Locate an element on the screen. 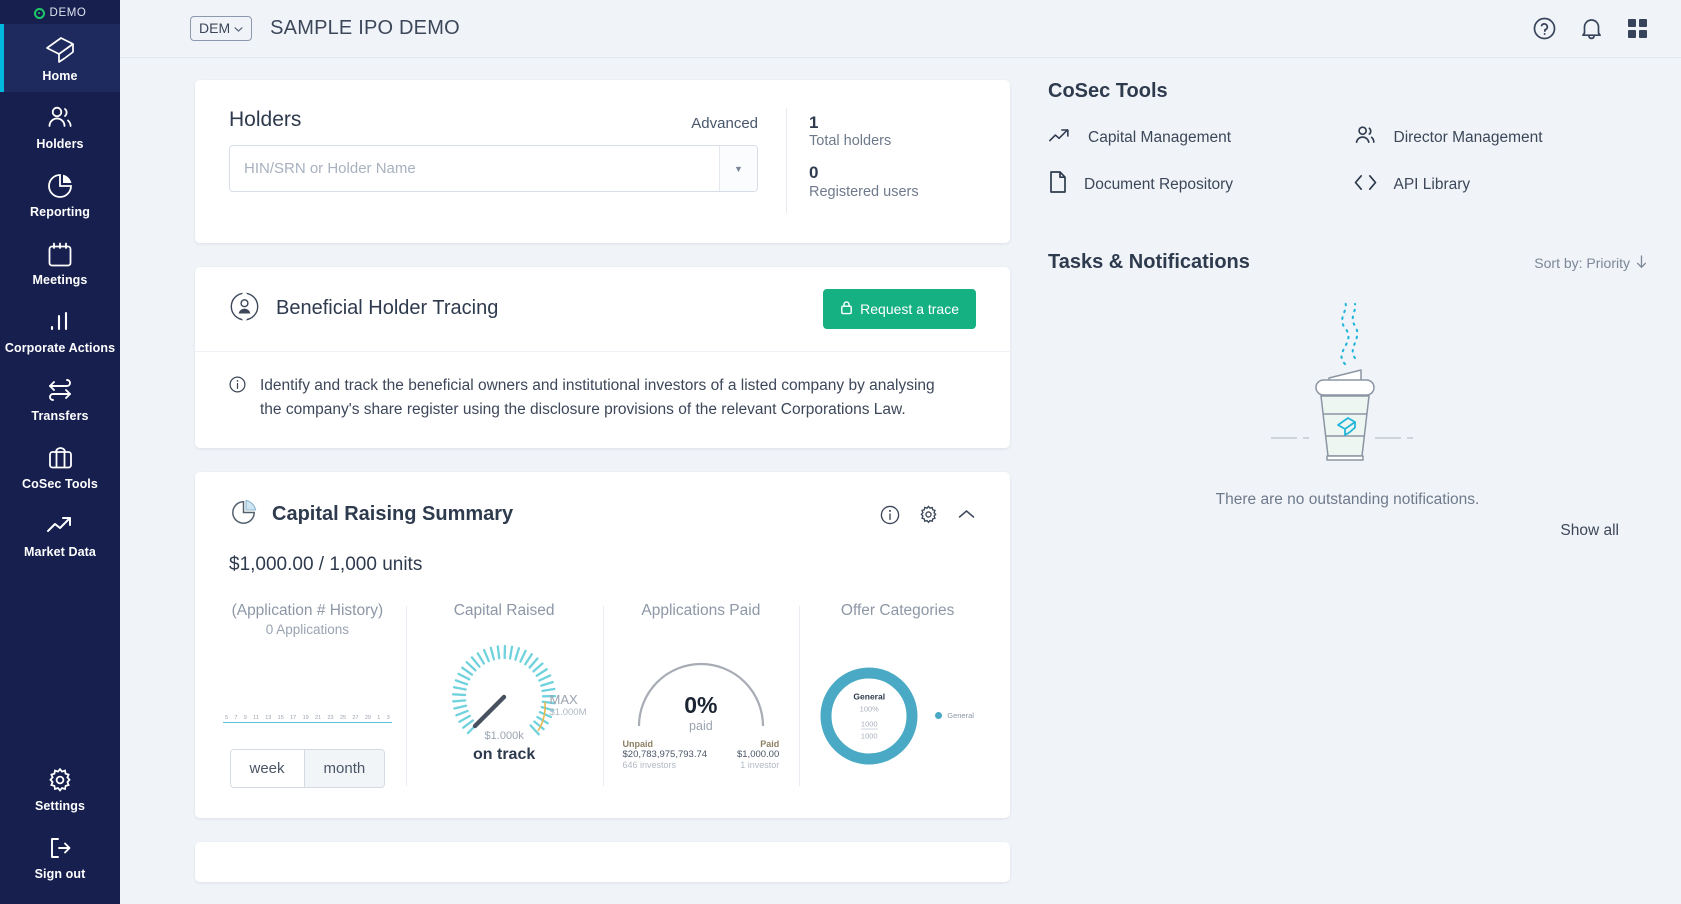  sidebar-item-holders: Holders is located at coordinates (60, 126).